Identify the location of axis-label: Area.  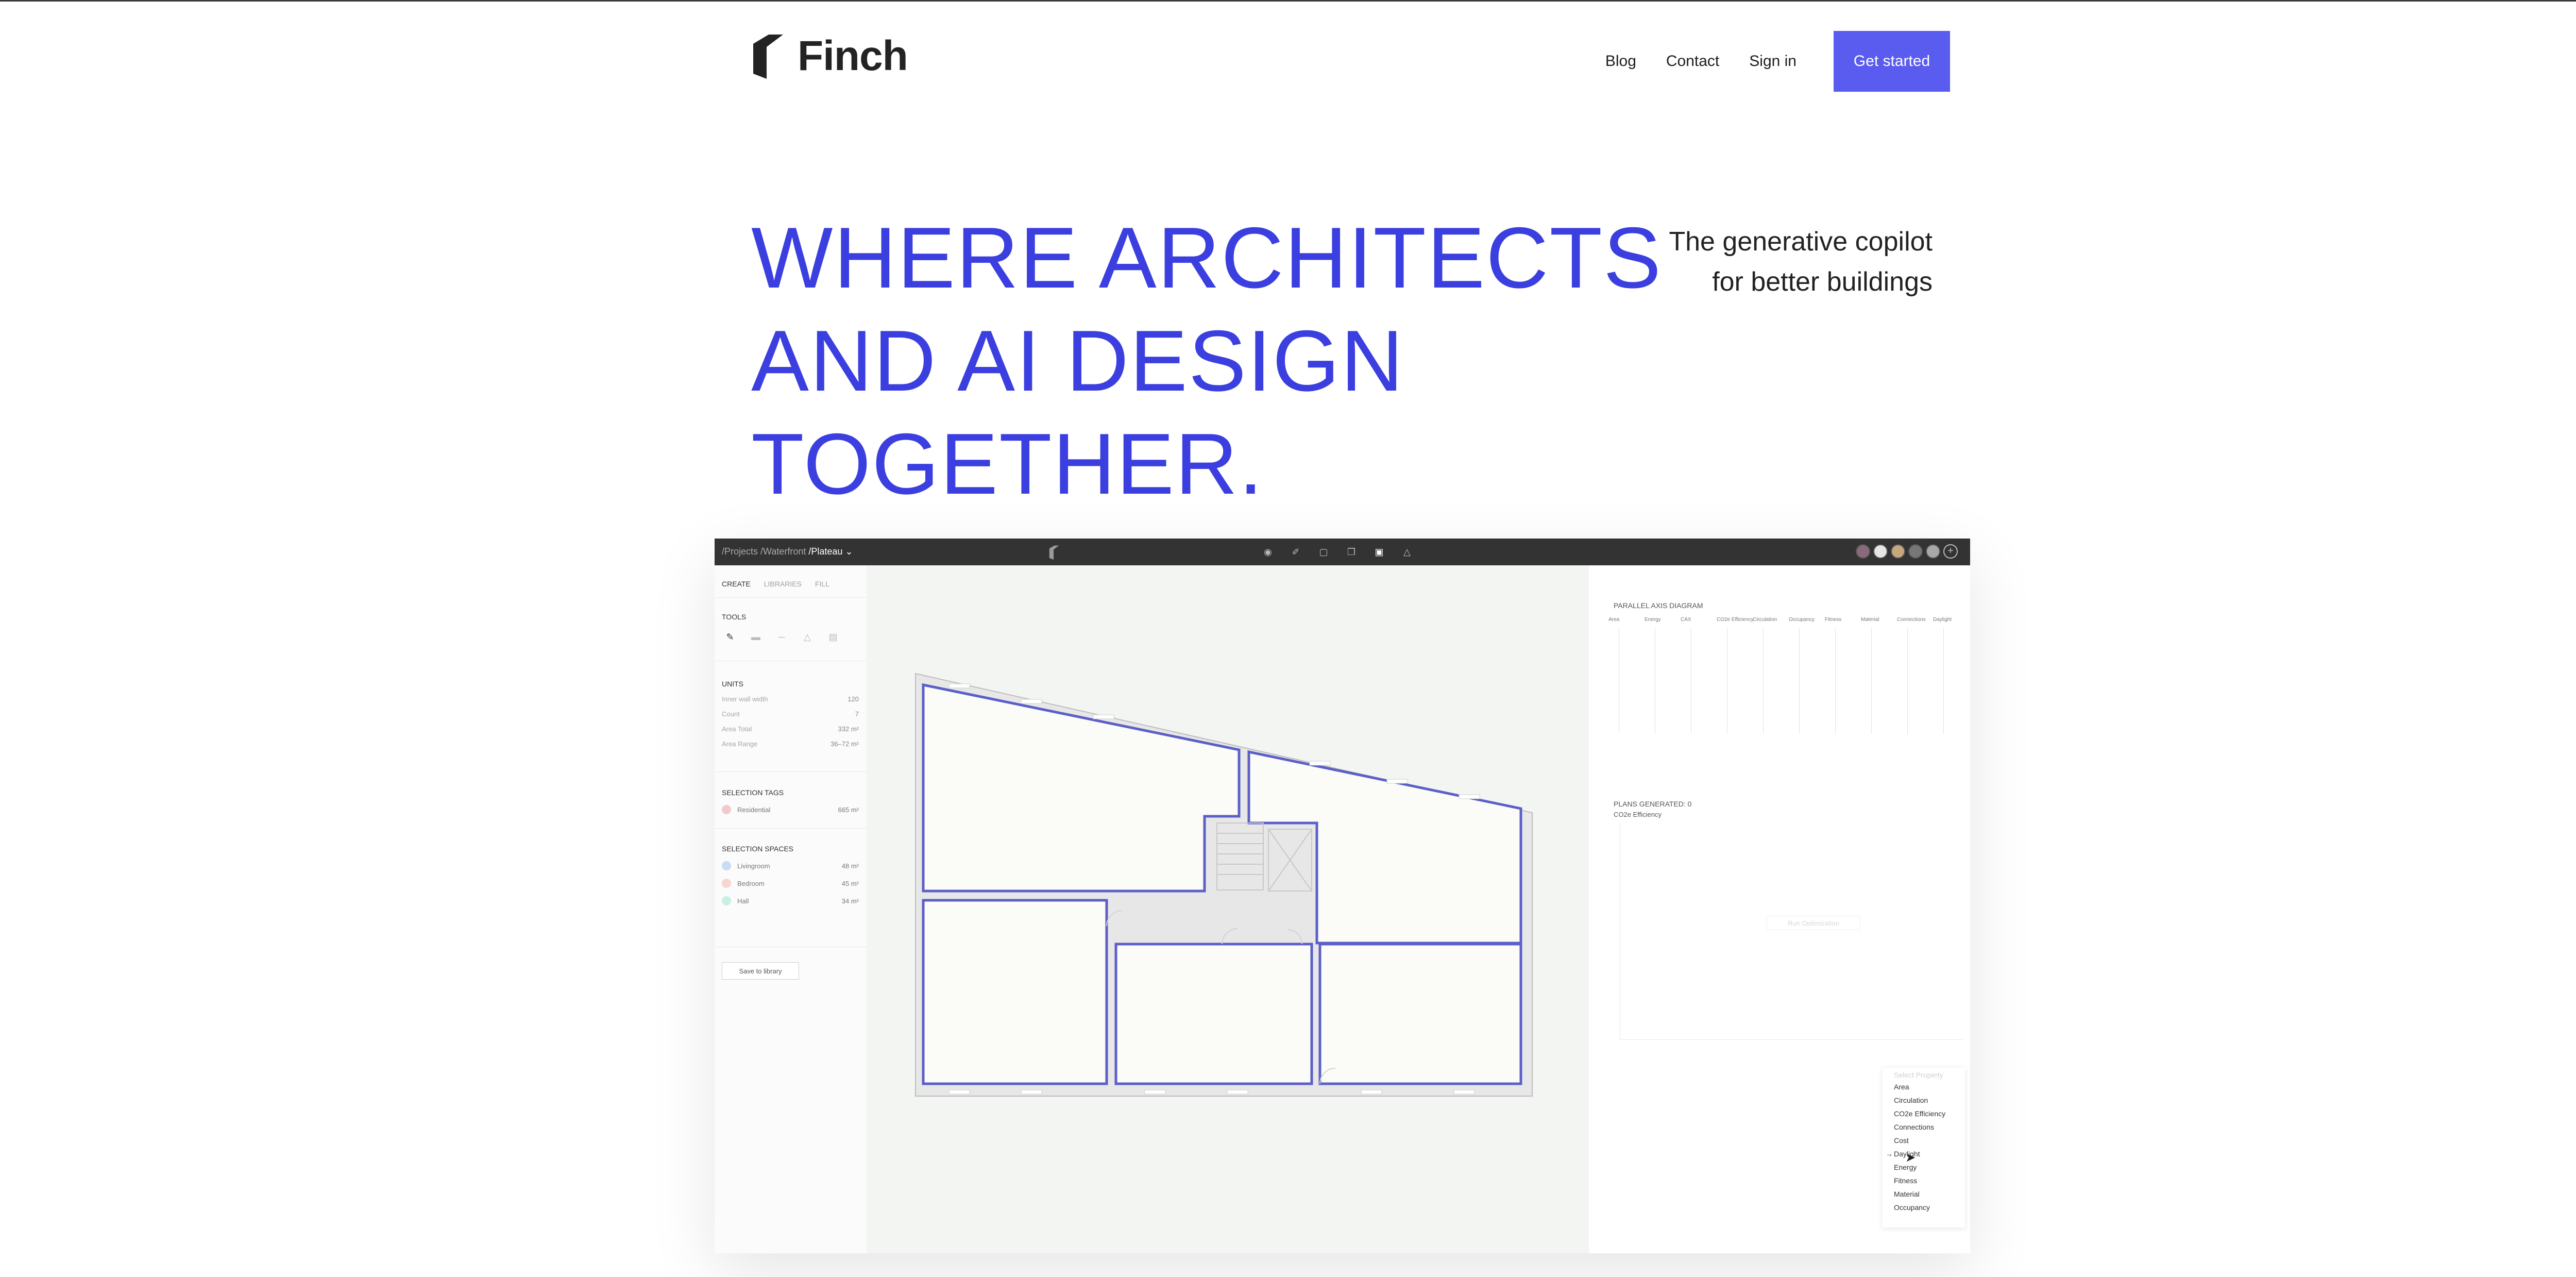
(1614, 620).